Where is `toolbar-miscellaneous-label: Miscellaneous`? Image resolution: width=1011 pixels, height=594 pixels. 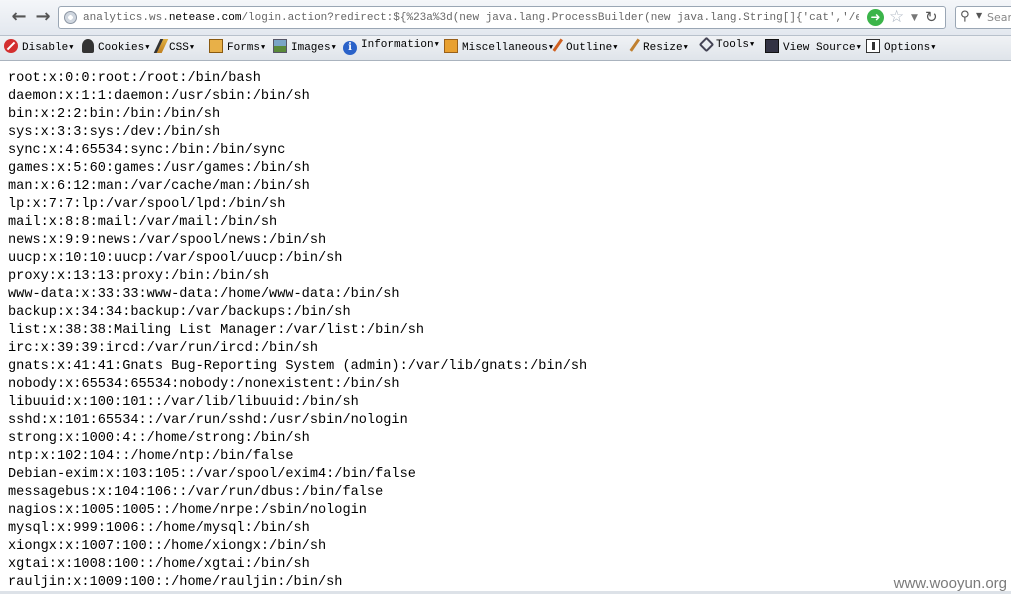
toolbar-miscellaneous-label: Miscellaneous is located at coordinates (505, 48).